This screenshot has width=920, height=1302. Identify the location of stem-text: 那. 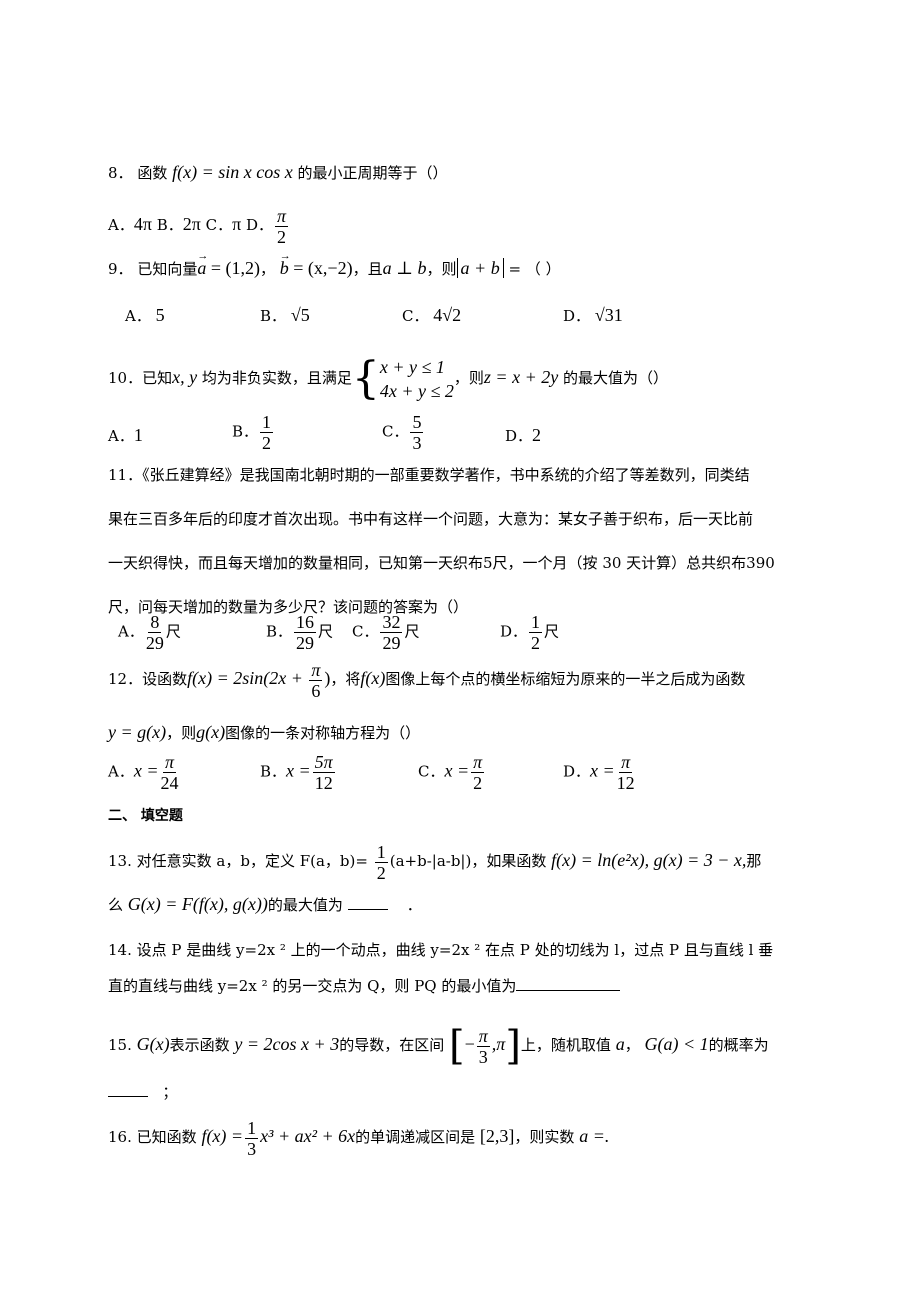
(754, 861).